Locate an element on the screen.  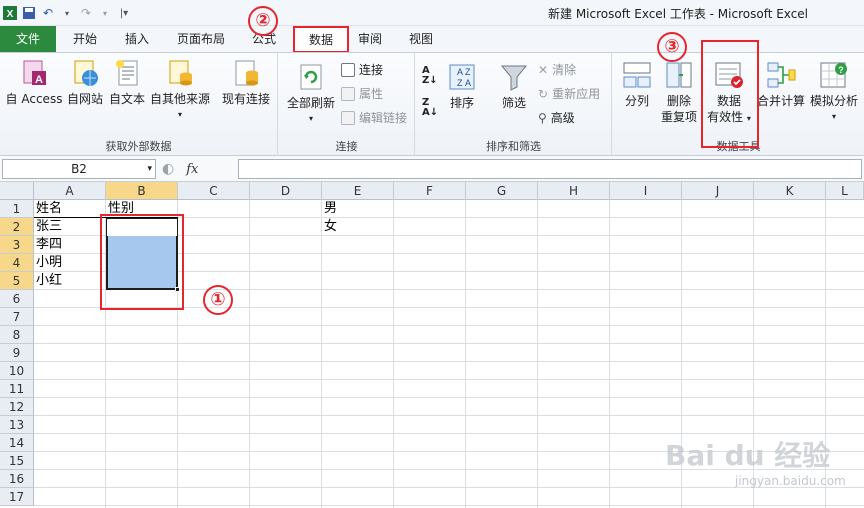
text-to-columns-button: 分列 is located at coordinates (637, 84).